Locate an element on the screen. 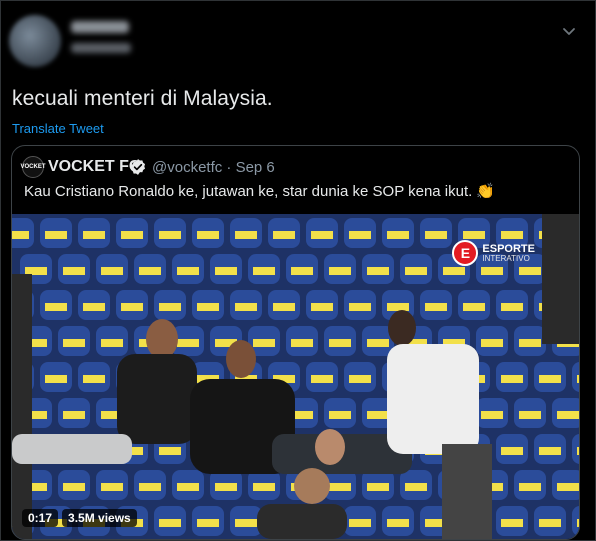 The height and width of the screenshot is (541, 596). video-stats: 0:17 3.5M views is located at coordinates (79, 518).